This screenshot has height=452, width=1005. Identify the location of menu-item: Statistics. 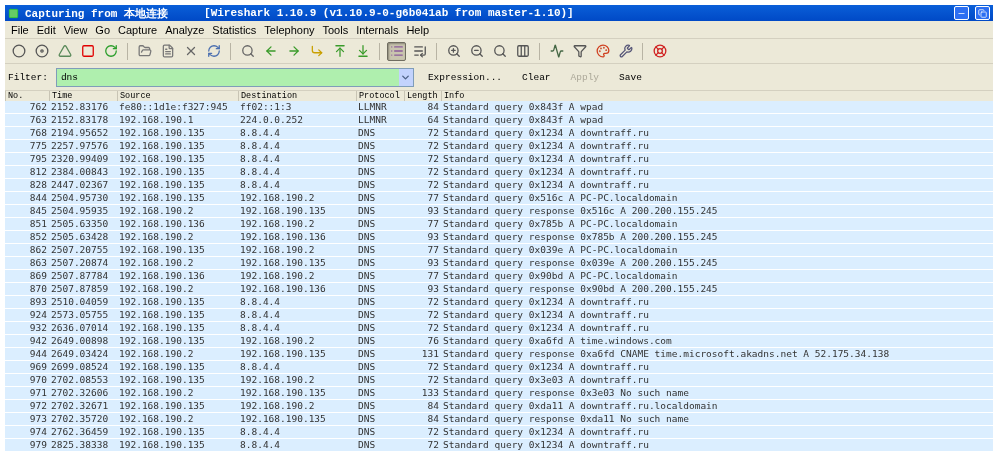
(234, 29).